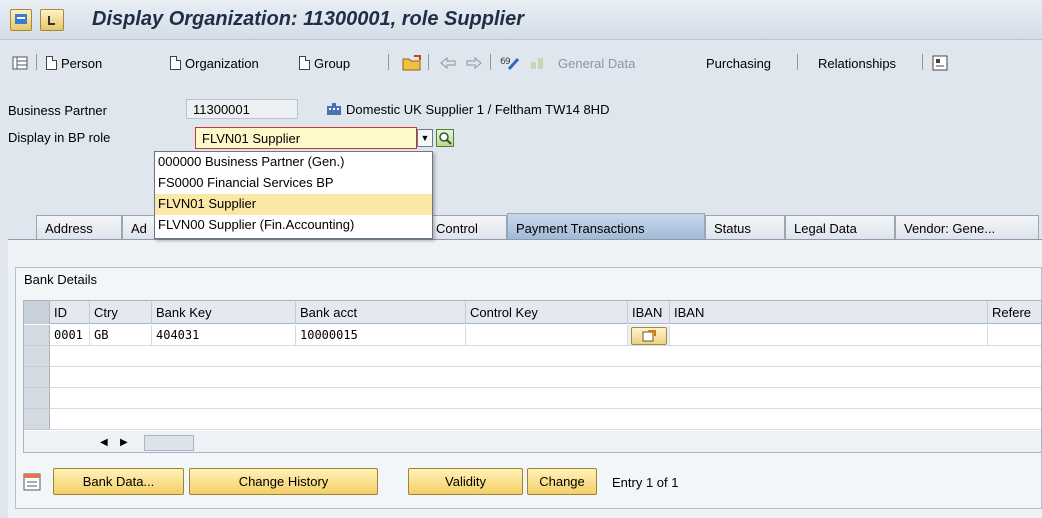 The image size is (1042, 518). I want to click on sap-menu-icon, so click(21, 20).